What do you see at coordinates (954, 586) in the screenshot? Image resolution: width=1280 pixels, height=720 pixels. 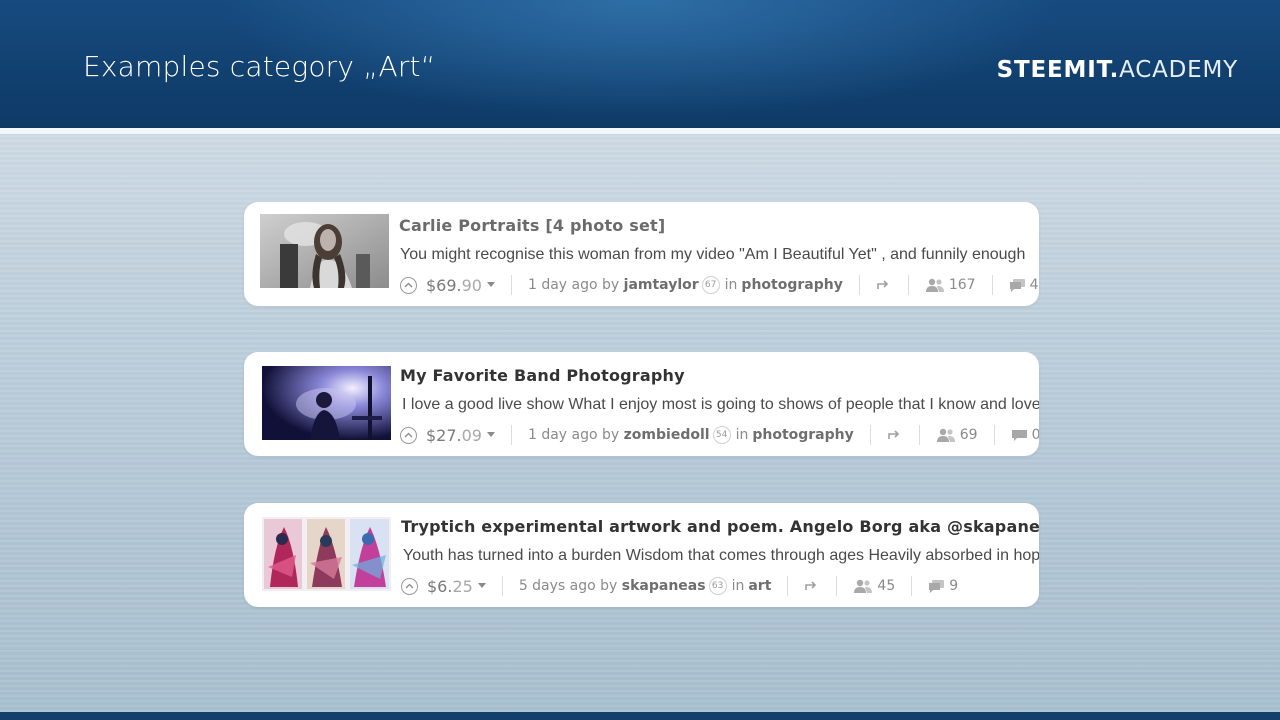 I see `comments-count: 9` at bounding box center [954, 586].